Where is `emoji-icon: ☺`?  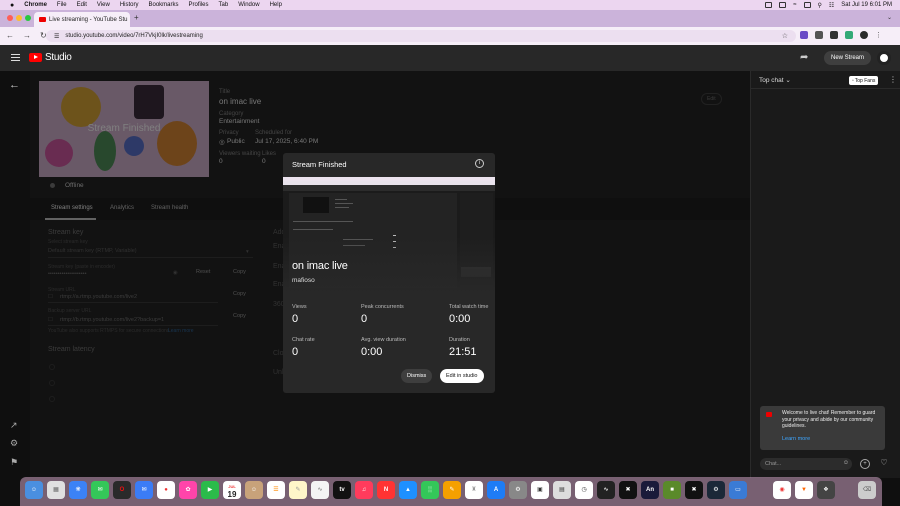 emoji-icon: ☺ is located at coordinates (846, 464).